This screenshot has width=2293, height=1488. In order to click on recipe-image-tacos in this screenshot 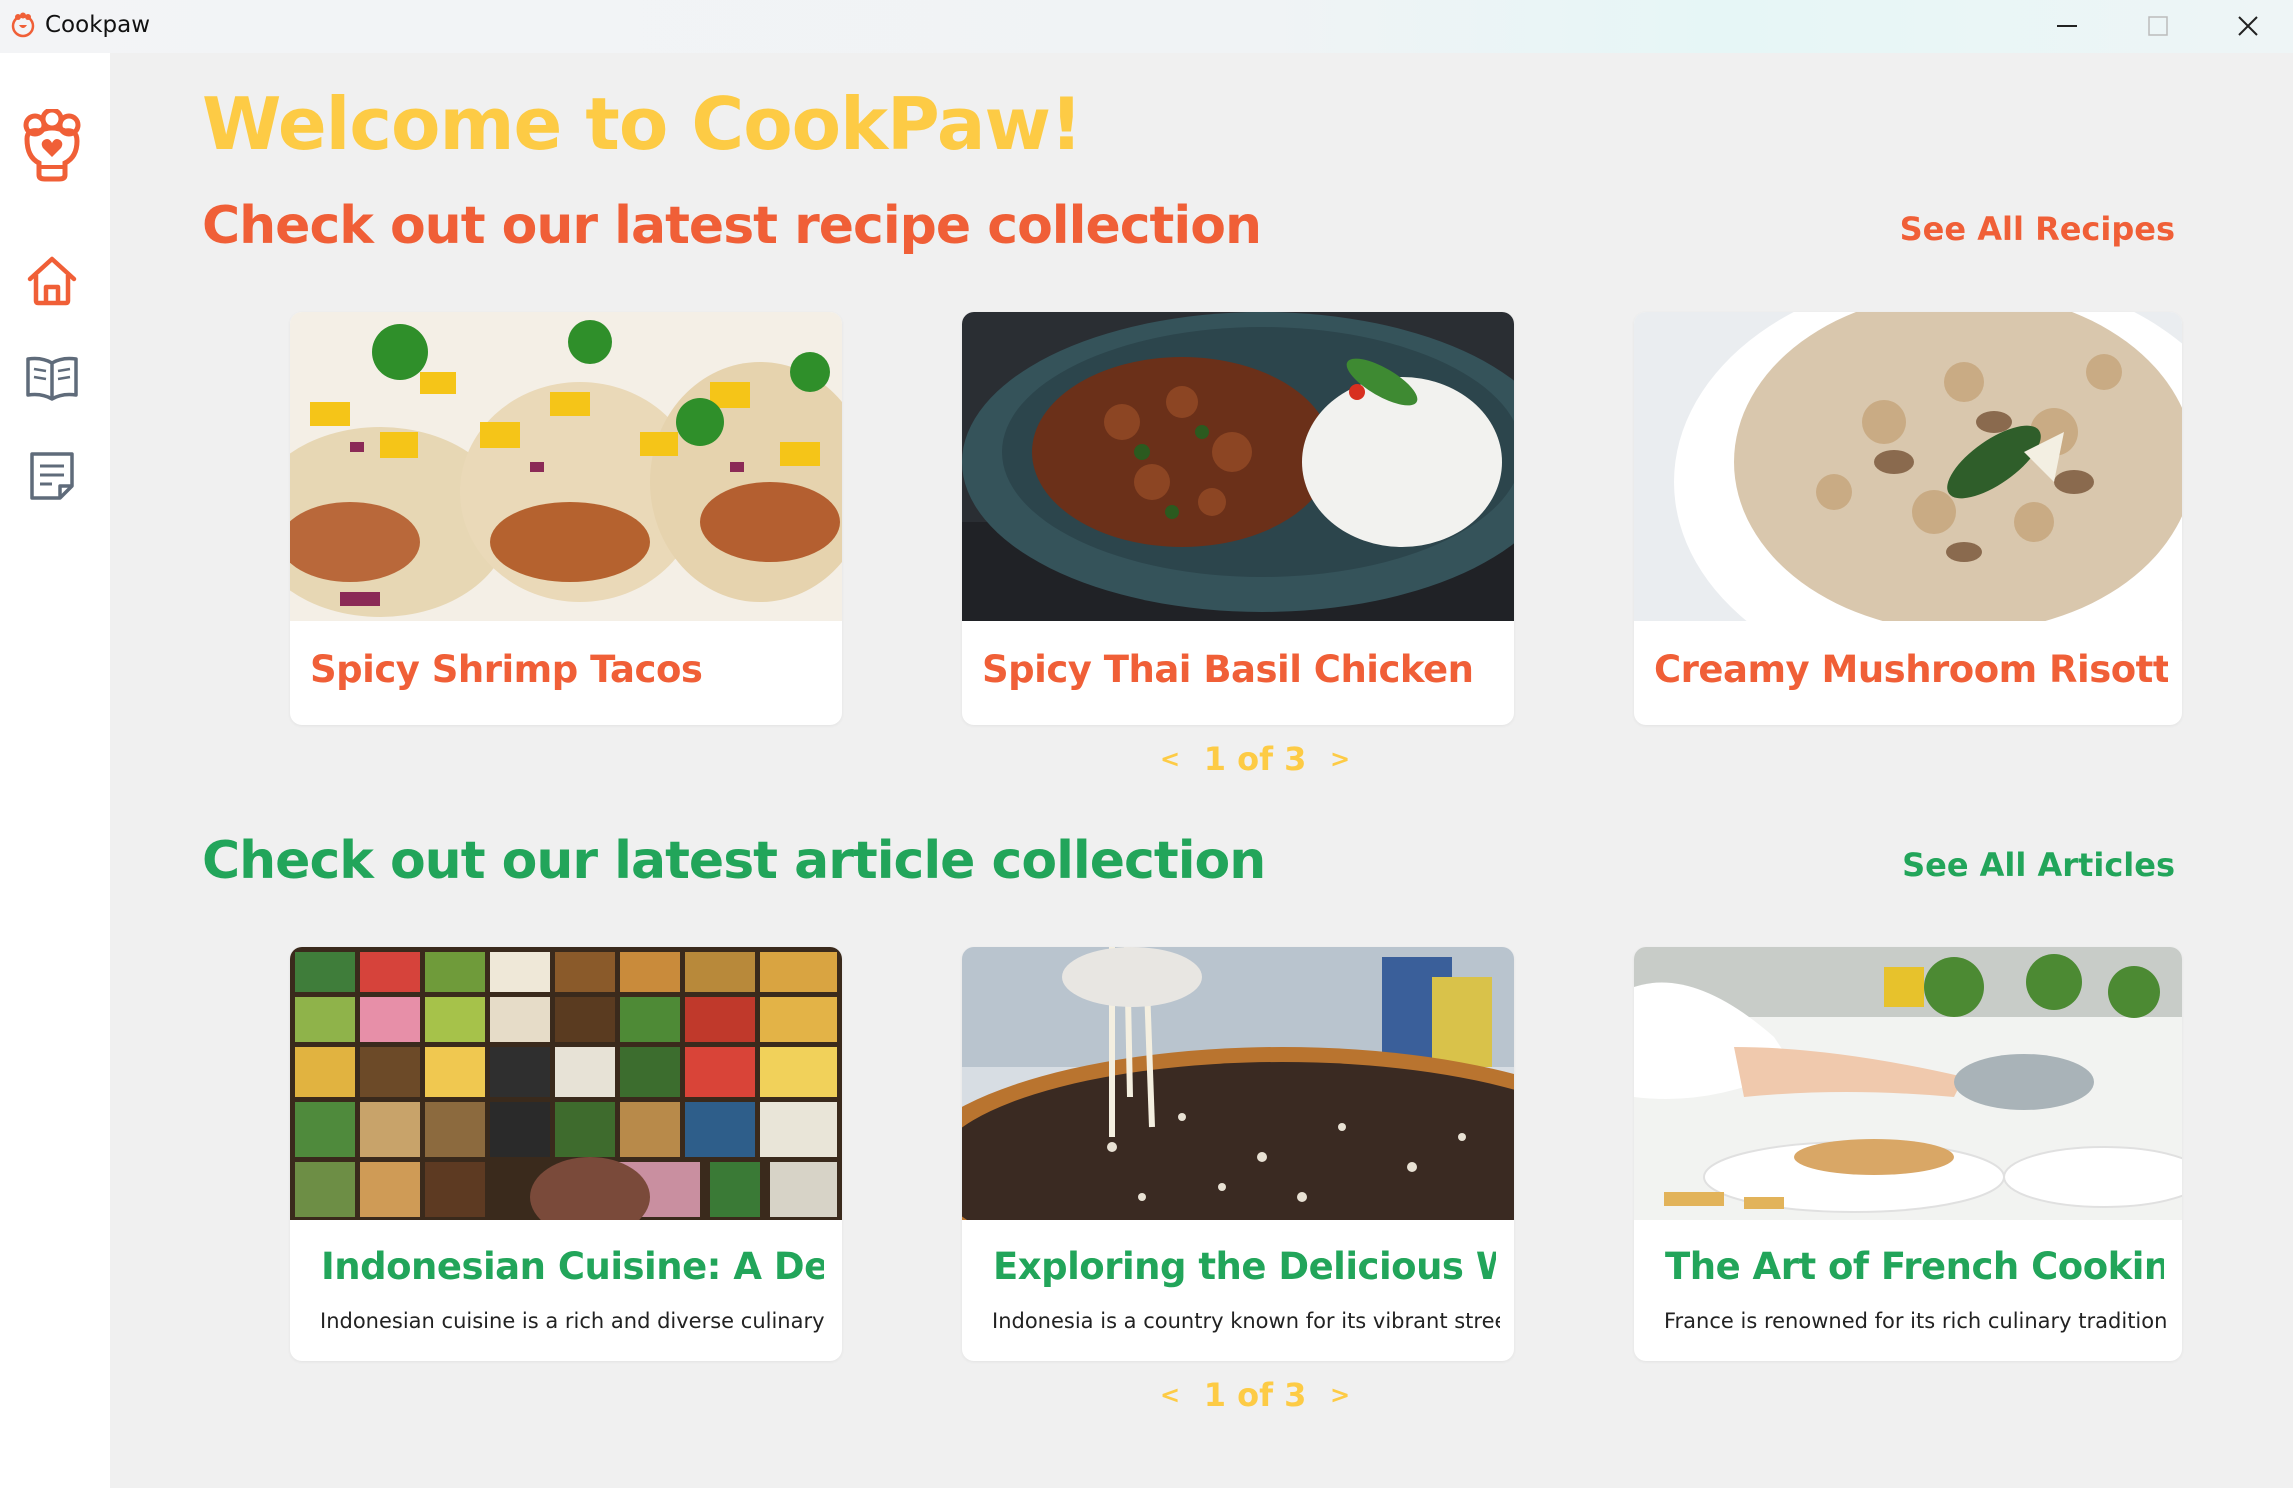, I will do `click(566, 466)`.